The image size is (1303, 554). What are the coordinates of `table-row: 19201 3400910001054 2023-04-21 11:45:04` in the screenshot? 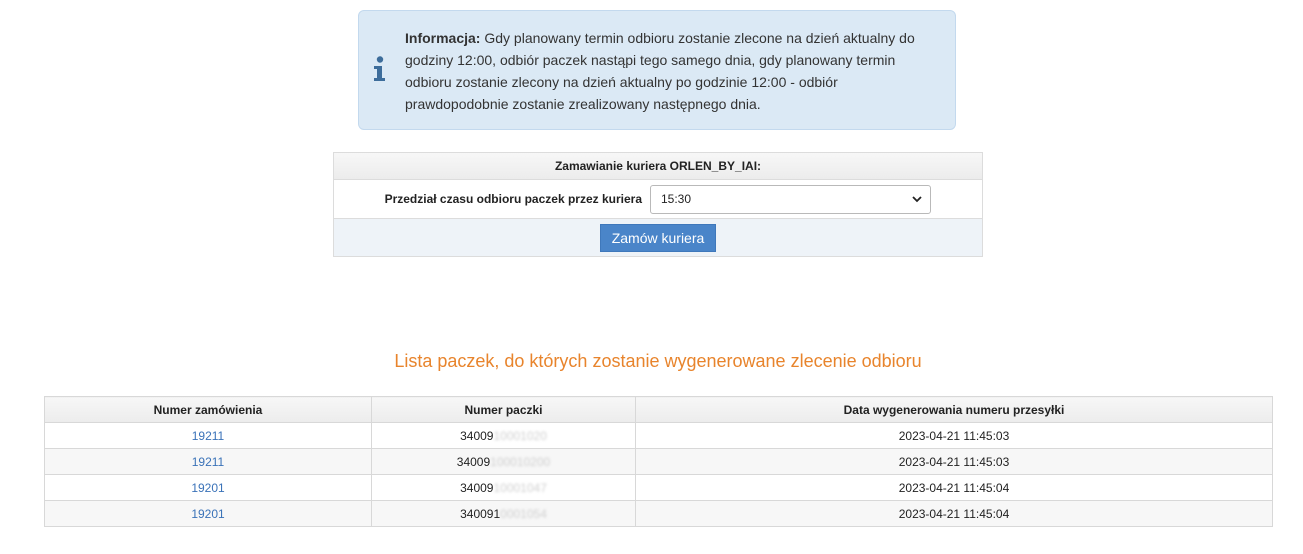 It's located at (658, 513).